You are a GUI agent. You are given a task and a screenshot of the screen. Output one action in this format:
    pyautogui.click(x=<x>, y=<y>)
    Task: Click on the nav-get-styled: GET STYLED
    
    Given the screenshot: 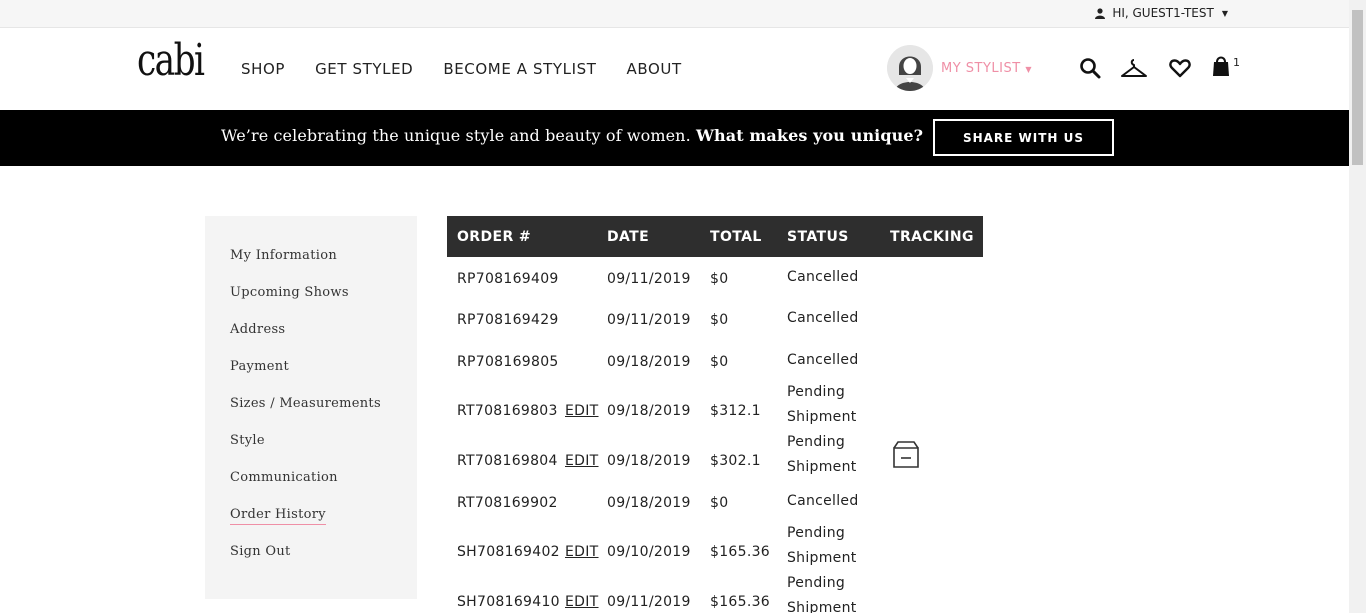 What is the action you would take?
    pyautogui.click(x=364, y=69)
    